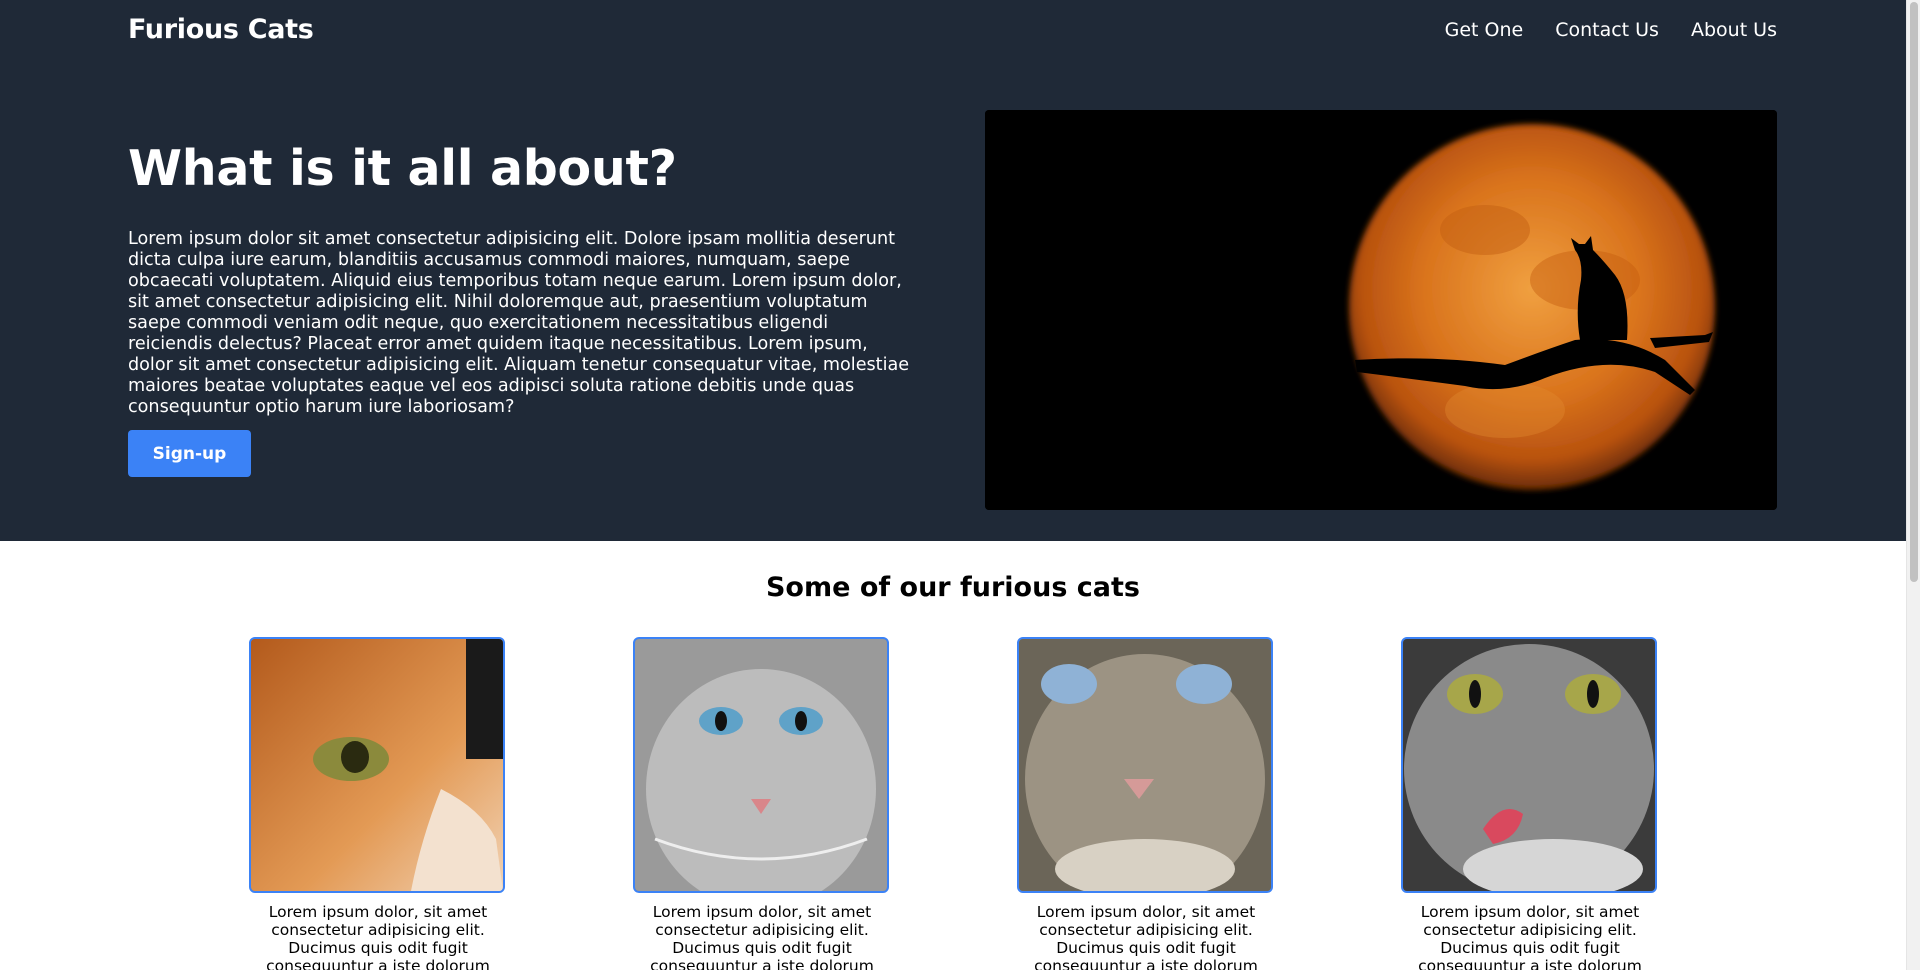 The height and width of the screenshot is (970, 1920). I want to click on brand-logo: Furious Cats, so click(221, 29).